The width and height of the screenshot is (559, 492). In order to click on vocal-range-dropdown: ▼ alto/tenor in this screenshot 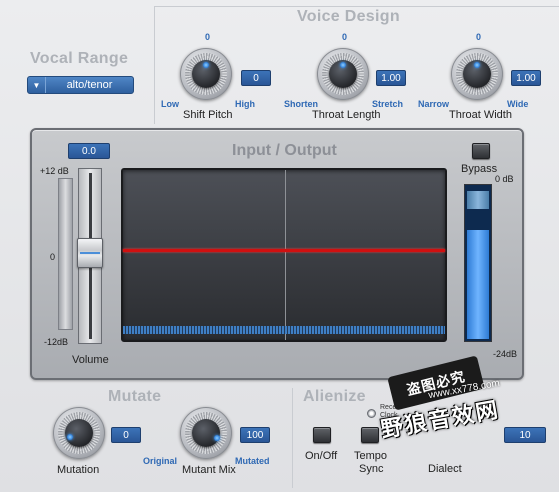, I will do `click(80, 85)`.